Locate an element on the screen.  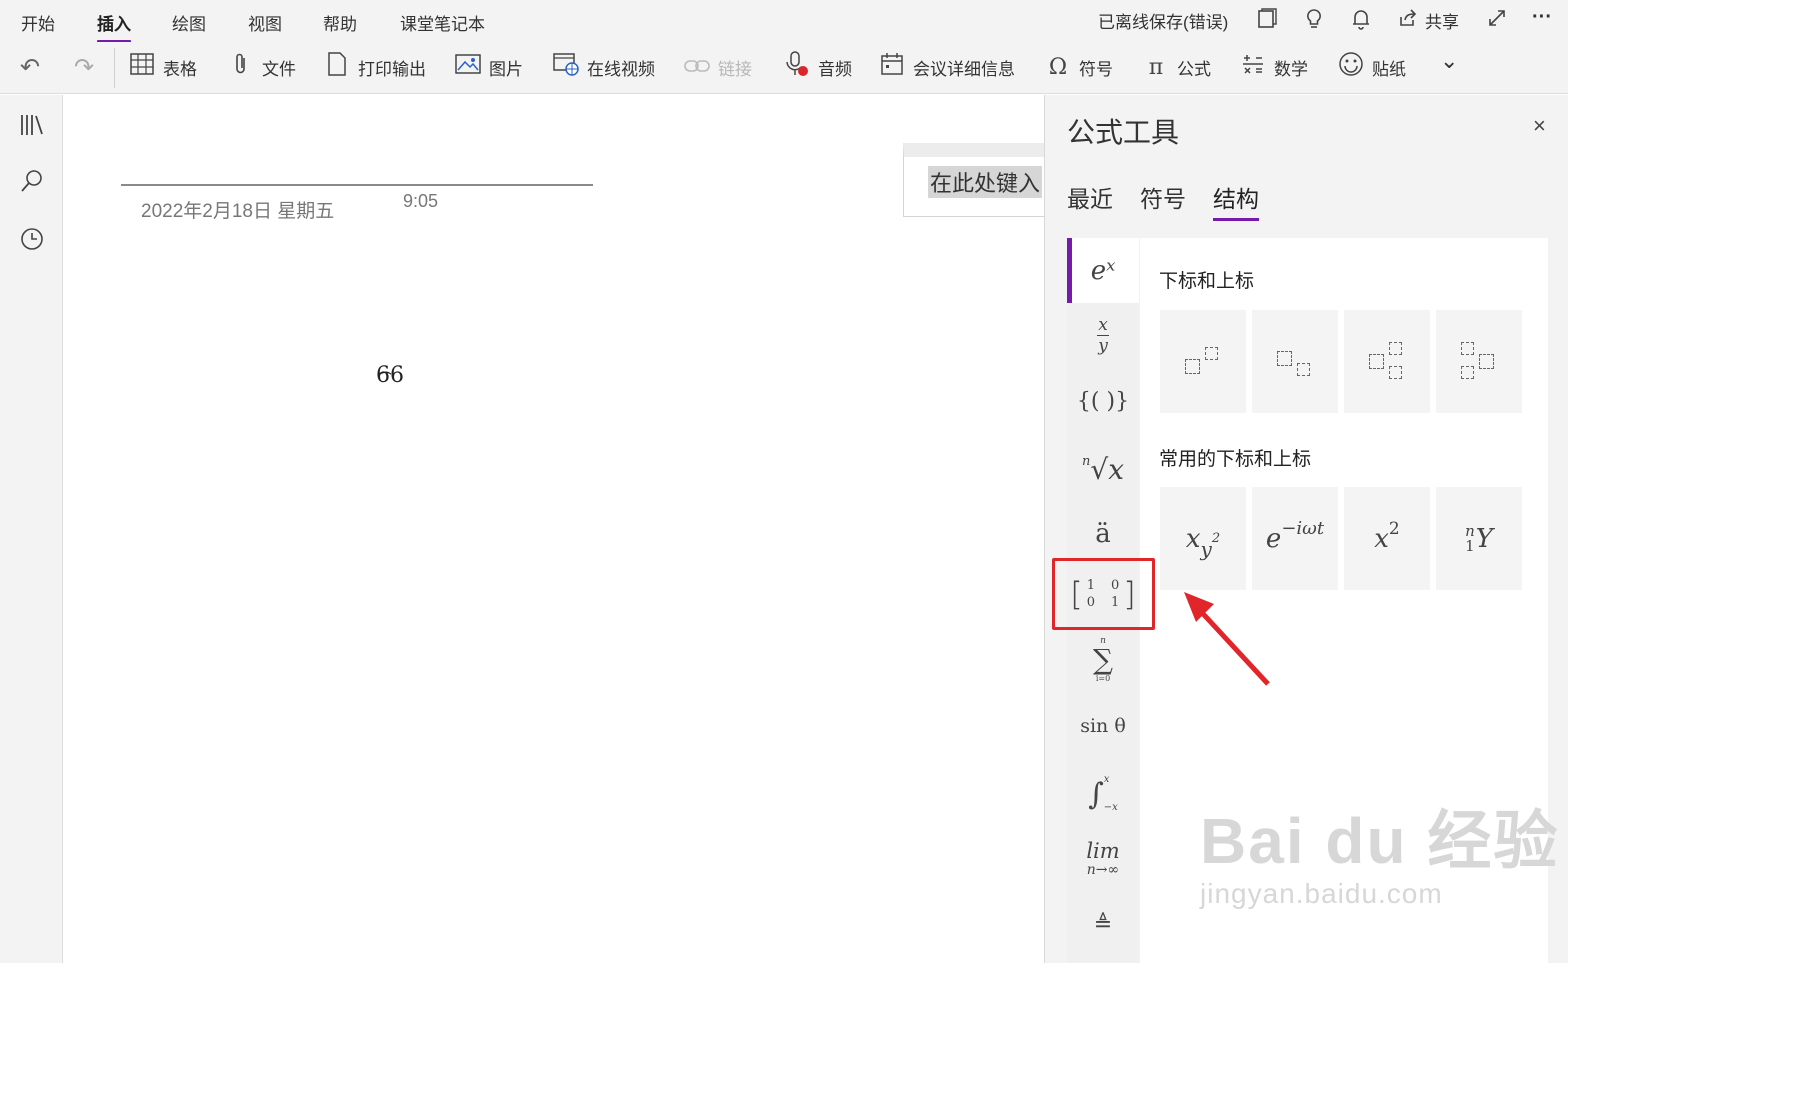
tile4-prescripts: n 1 is located at coordinates (1470, 539).